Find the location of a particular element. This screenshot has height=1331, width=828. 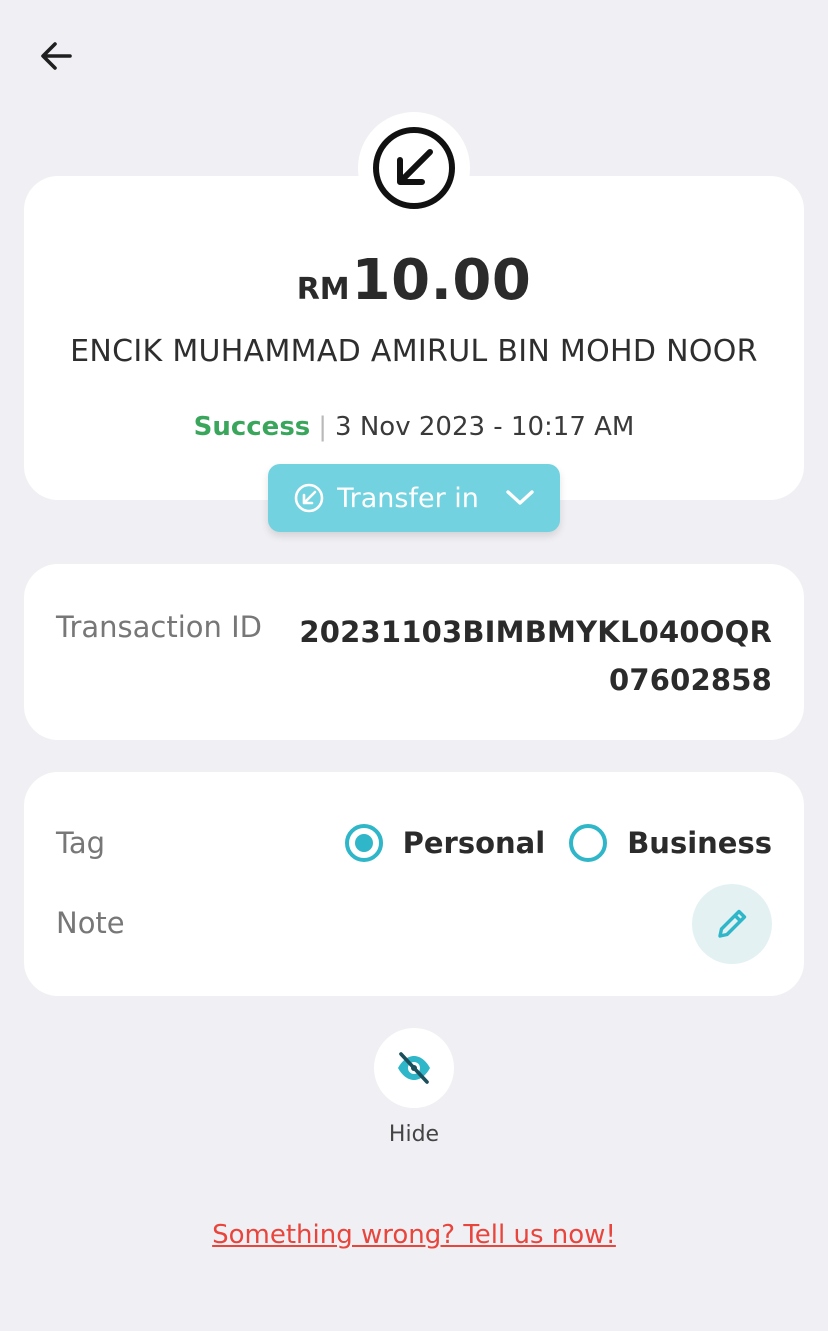

edit-note-button is located at coordinates (732, 924).